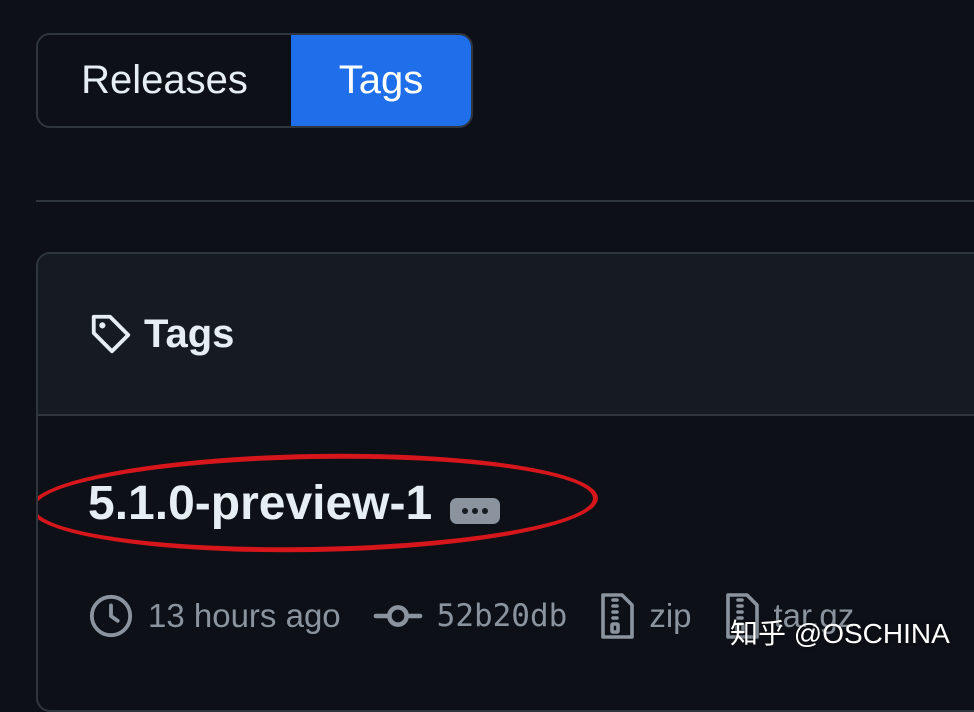 Image resolution: width=974 pixels, height=712 pixels. I want to click on release-tag-tabs: Releases Tags, so click(254, 80).